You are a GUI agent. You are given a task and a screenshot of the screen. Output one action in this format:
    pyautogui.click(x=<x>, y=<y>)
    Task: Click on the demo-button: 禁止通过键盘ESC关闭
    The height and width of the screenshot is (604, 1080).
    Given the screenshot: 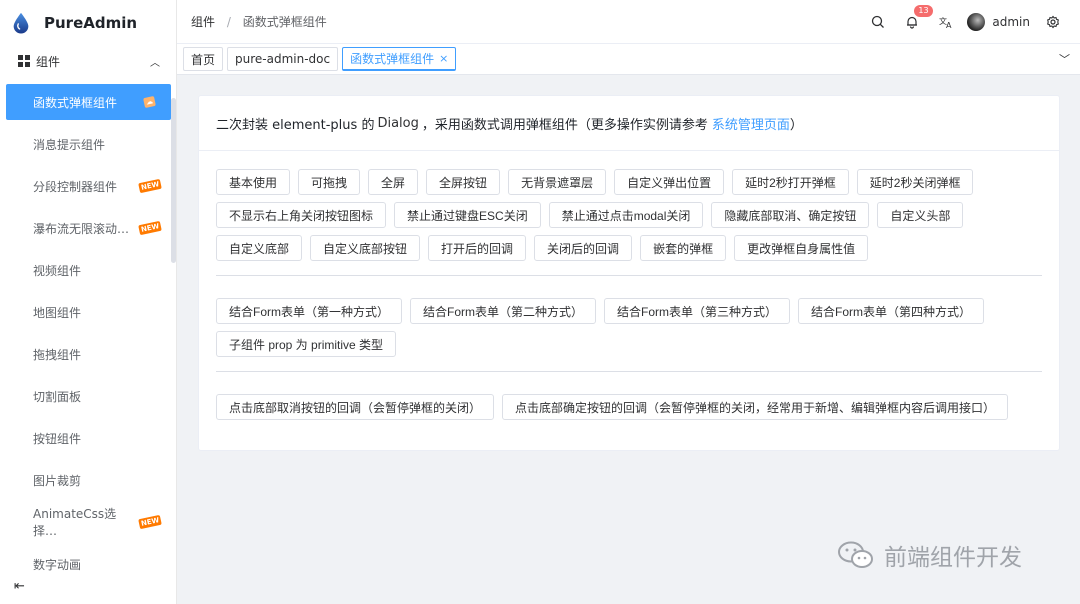 What is the action you would take?
    pyautogui.click(x=467, y=215)
    